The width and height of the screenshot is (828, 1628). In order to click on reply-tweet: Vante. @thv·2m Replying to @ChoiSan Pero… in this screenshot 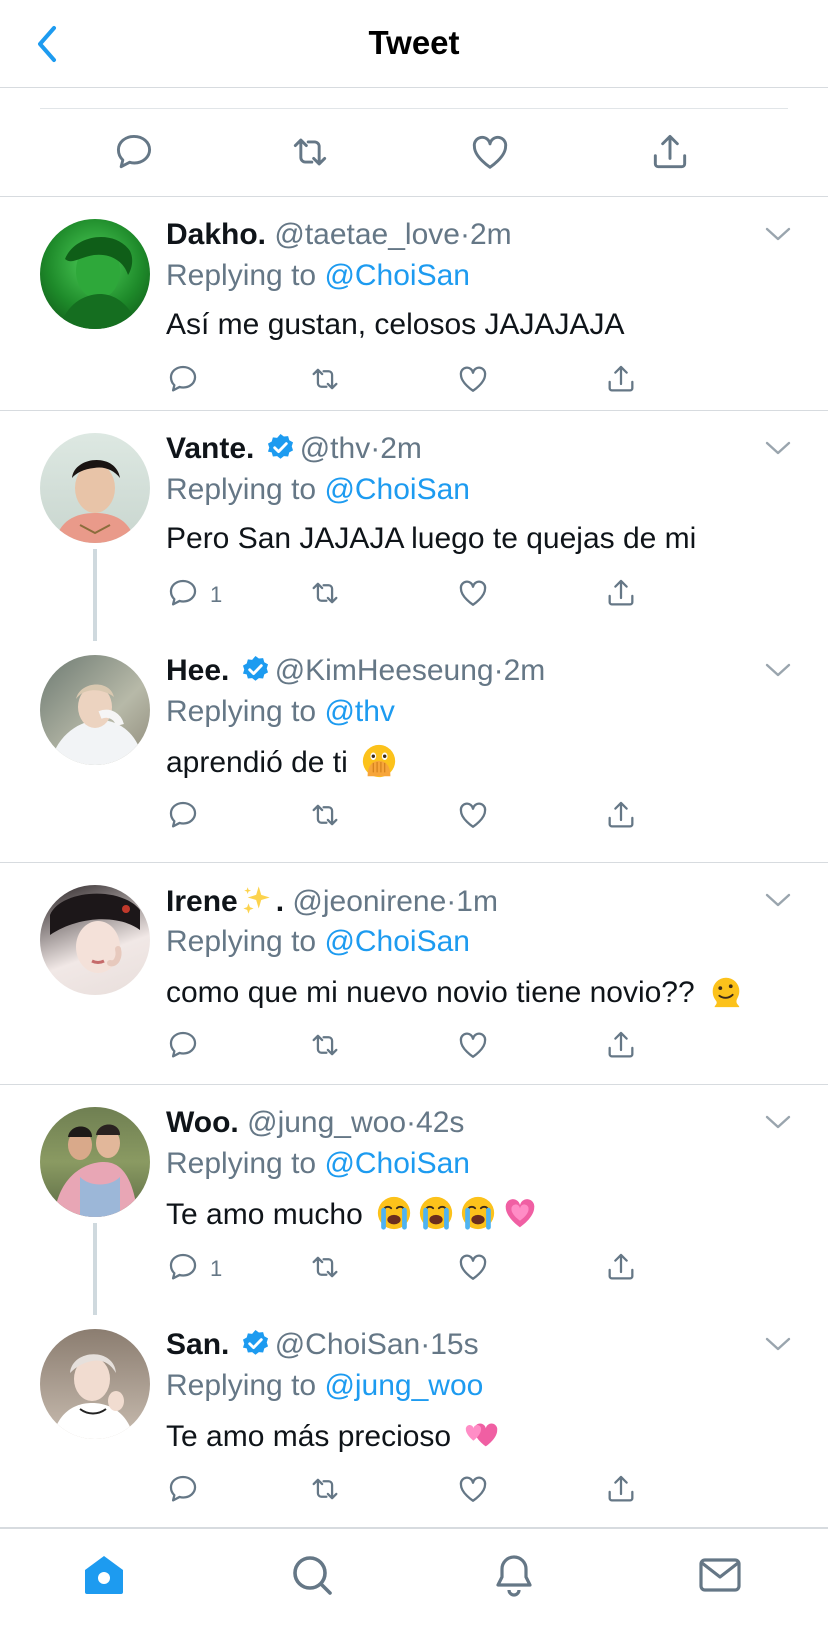, I will do `click(414, 526)`.